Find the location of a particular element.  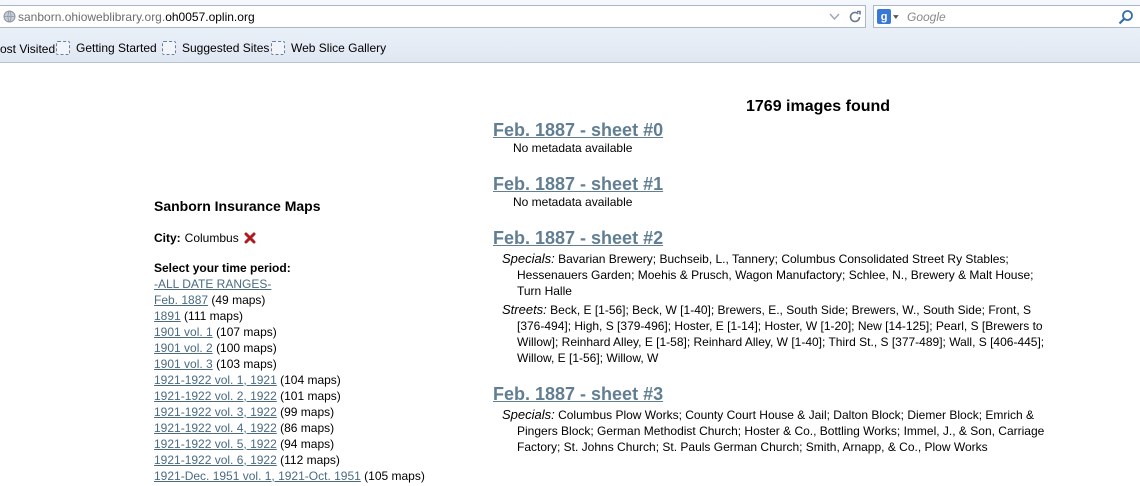

search-input is located at coordinates (1007, 16).